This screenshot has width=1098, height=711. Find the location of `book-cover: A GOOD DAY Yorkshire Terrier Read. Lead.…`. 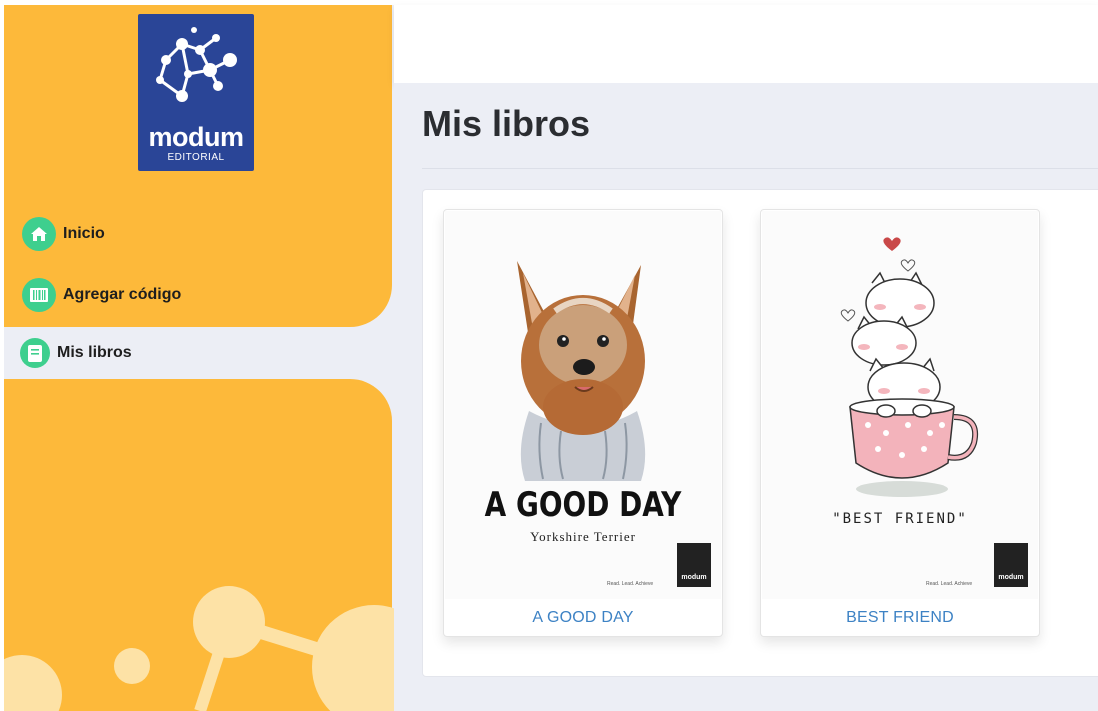

book-cover: A GOOD DAY Yorkshire Terrier Read. Lead.… is located at coordinates (583, 405).